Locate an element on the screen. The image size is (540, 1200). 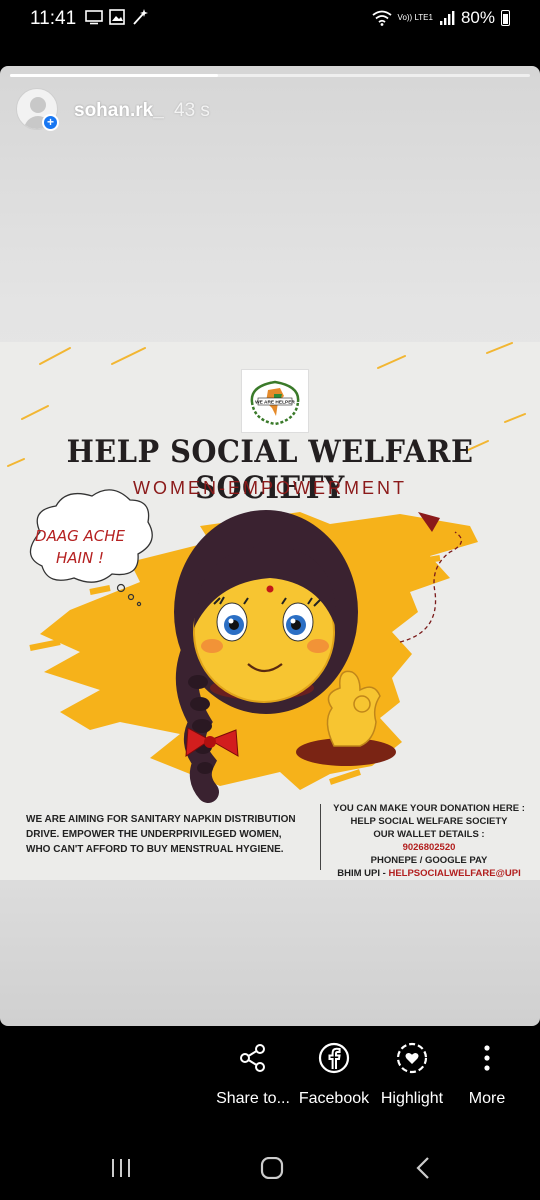
home-button is located at coordinates (272, 1168).